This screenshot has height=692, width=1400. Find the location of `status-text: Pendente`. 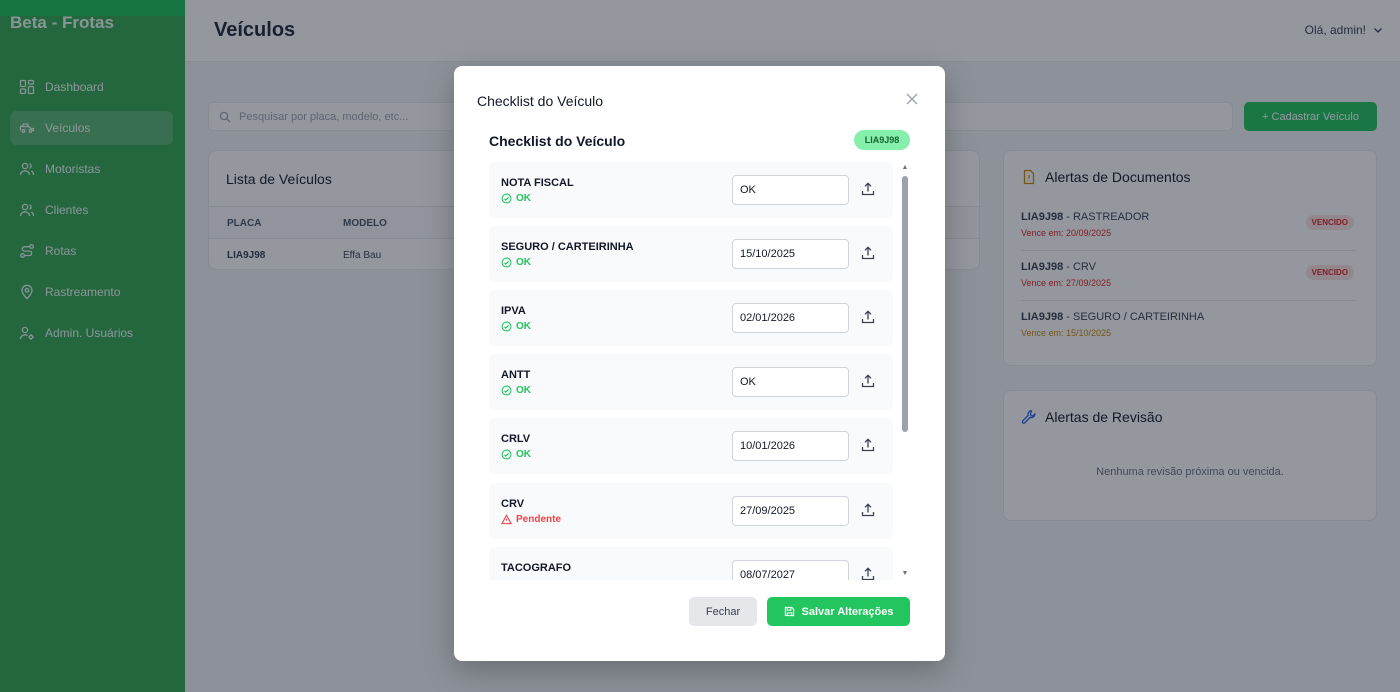

status-text: Pendente is located at coordinates (539, 519).